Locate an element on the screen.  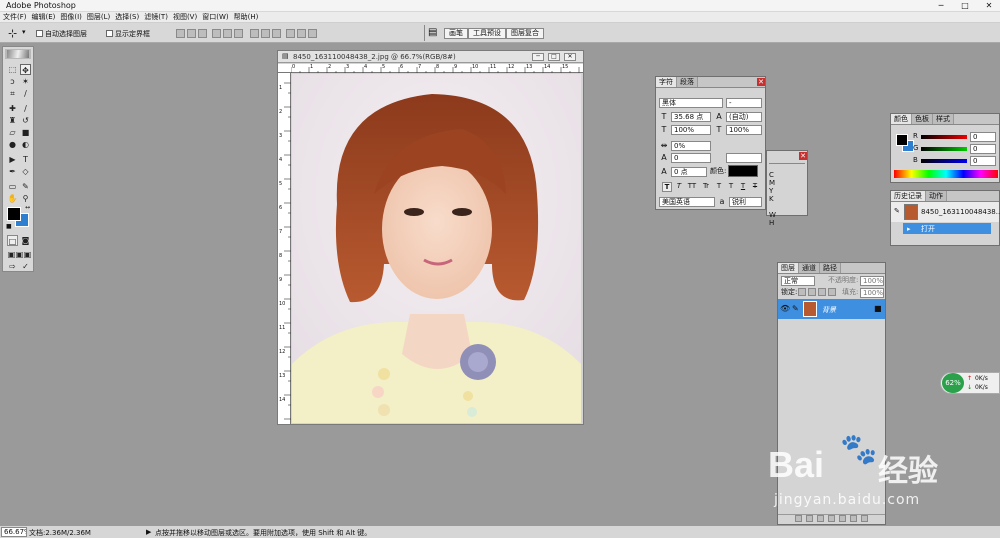
crop-tool-icon: ⌗ is located at coordinates (12, 93).